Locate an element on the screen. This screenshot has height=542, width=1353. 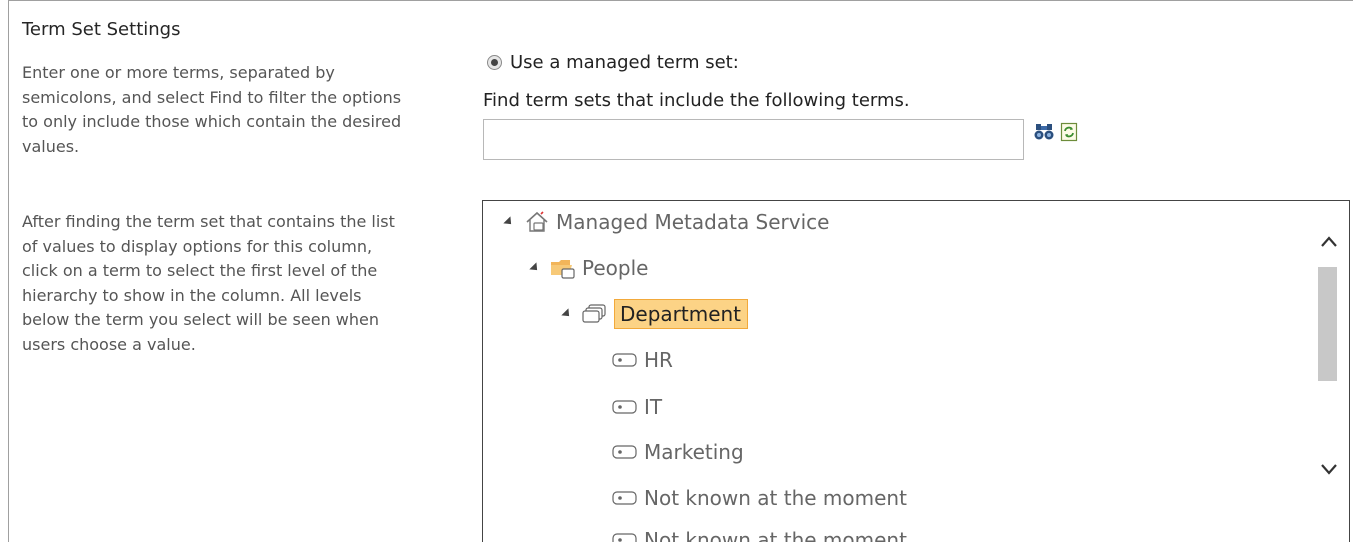
tree-term-item: Marketing is located at coordinates (678, 452).